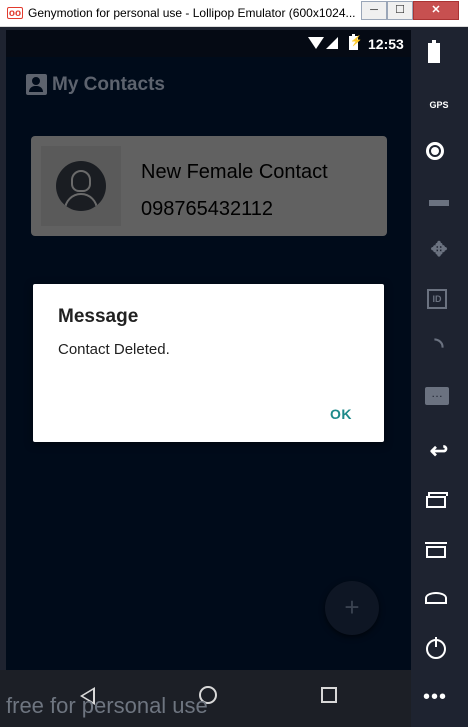 This screenshot has height=727, width=468. What do you see at coordinates (436, 648) in the screenshot?
I see `power-icon` at bounding box center [436, 648].